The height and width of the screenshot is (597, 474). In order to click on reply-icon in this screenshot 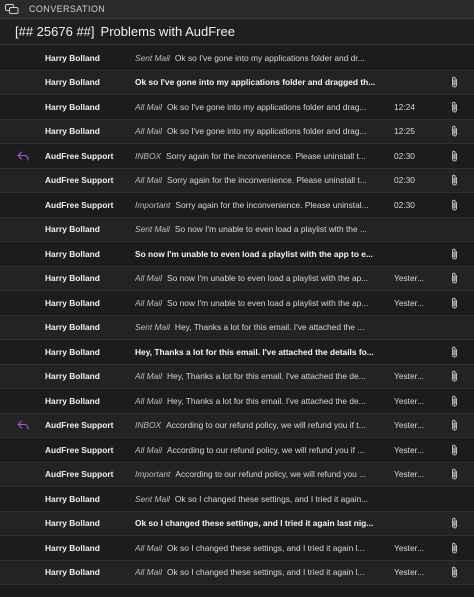, I will do `click(22, 426)`.